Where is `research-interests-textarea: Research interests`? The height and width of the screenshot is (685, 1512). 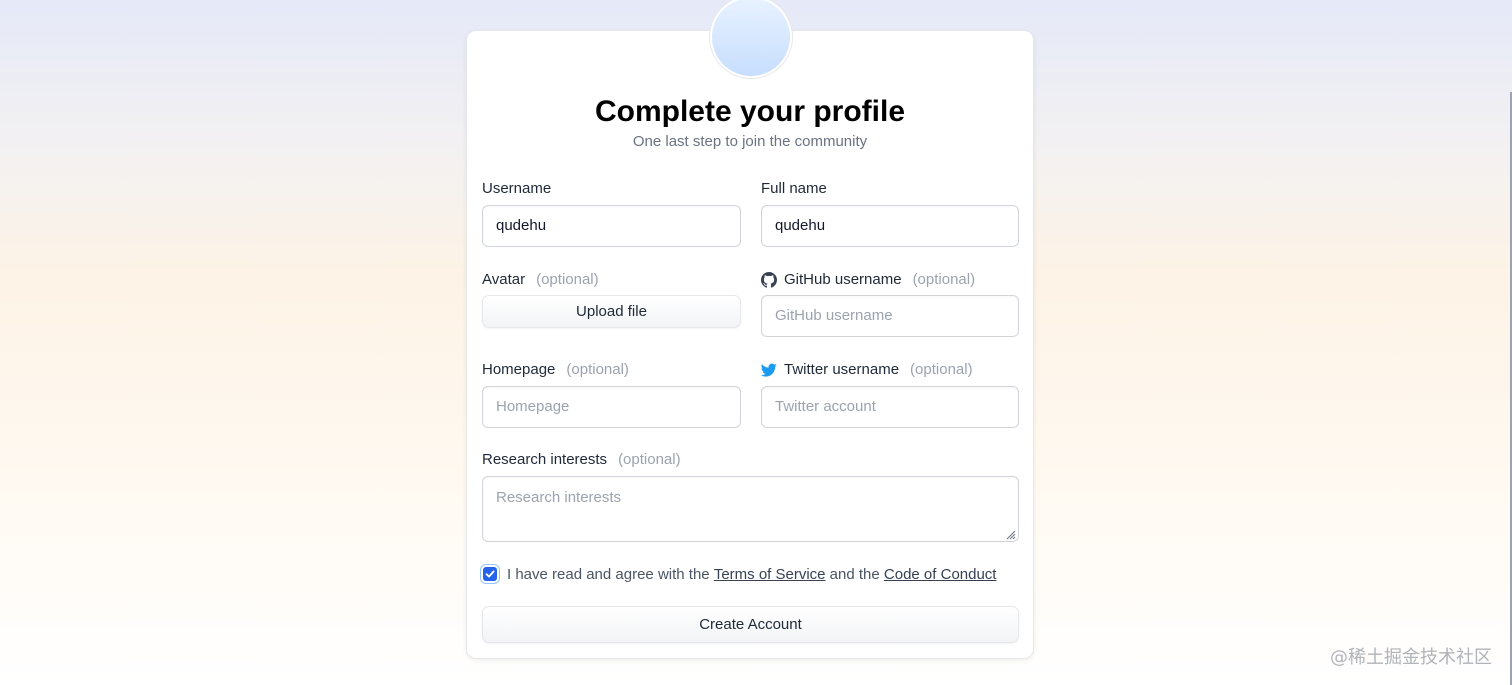
research-interests-textarea: Research interests is located at coordinates (750, 509).